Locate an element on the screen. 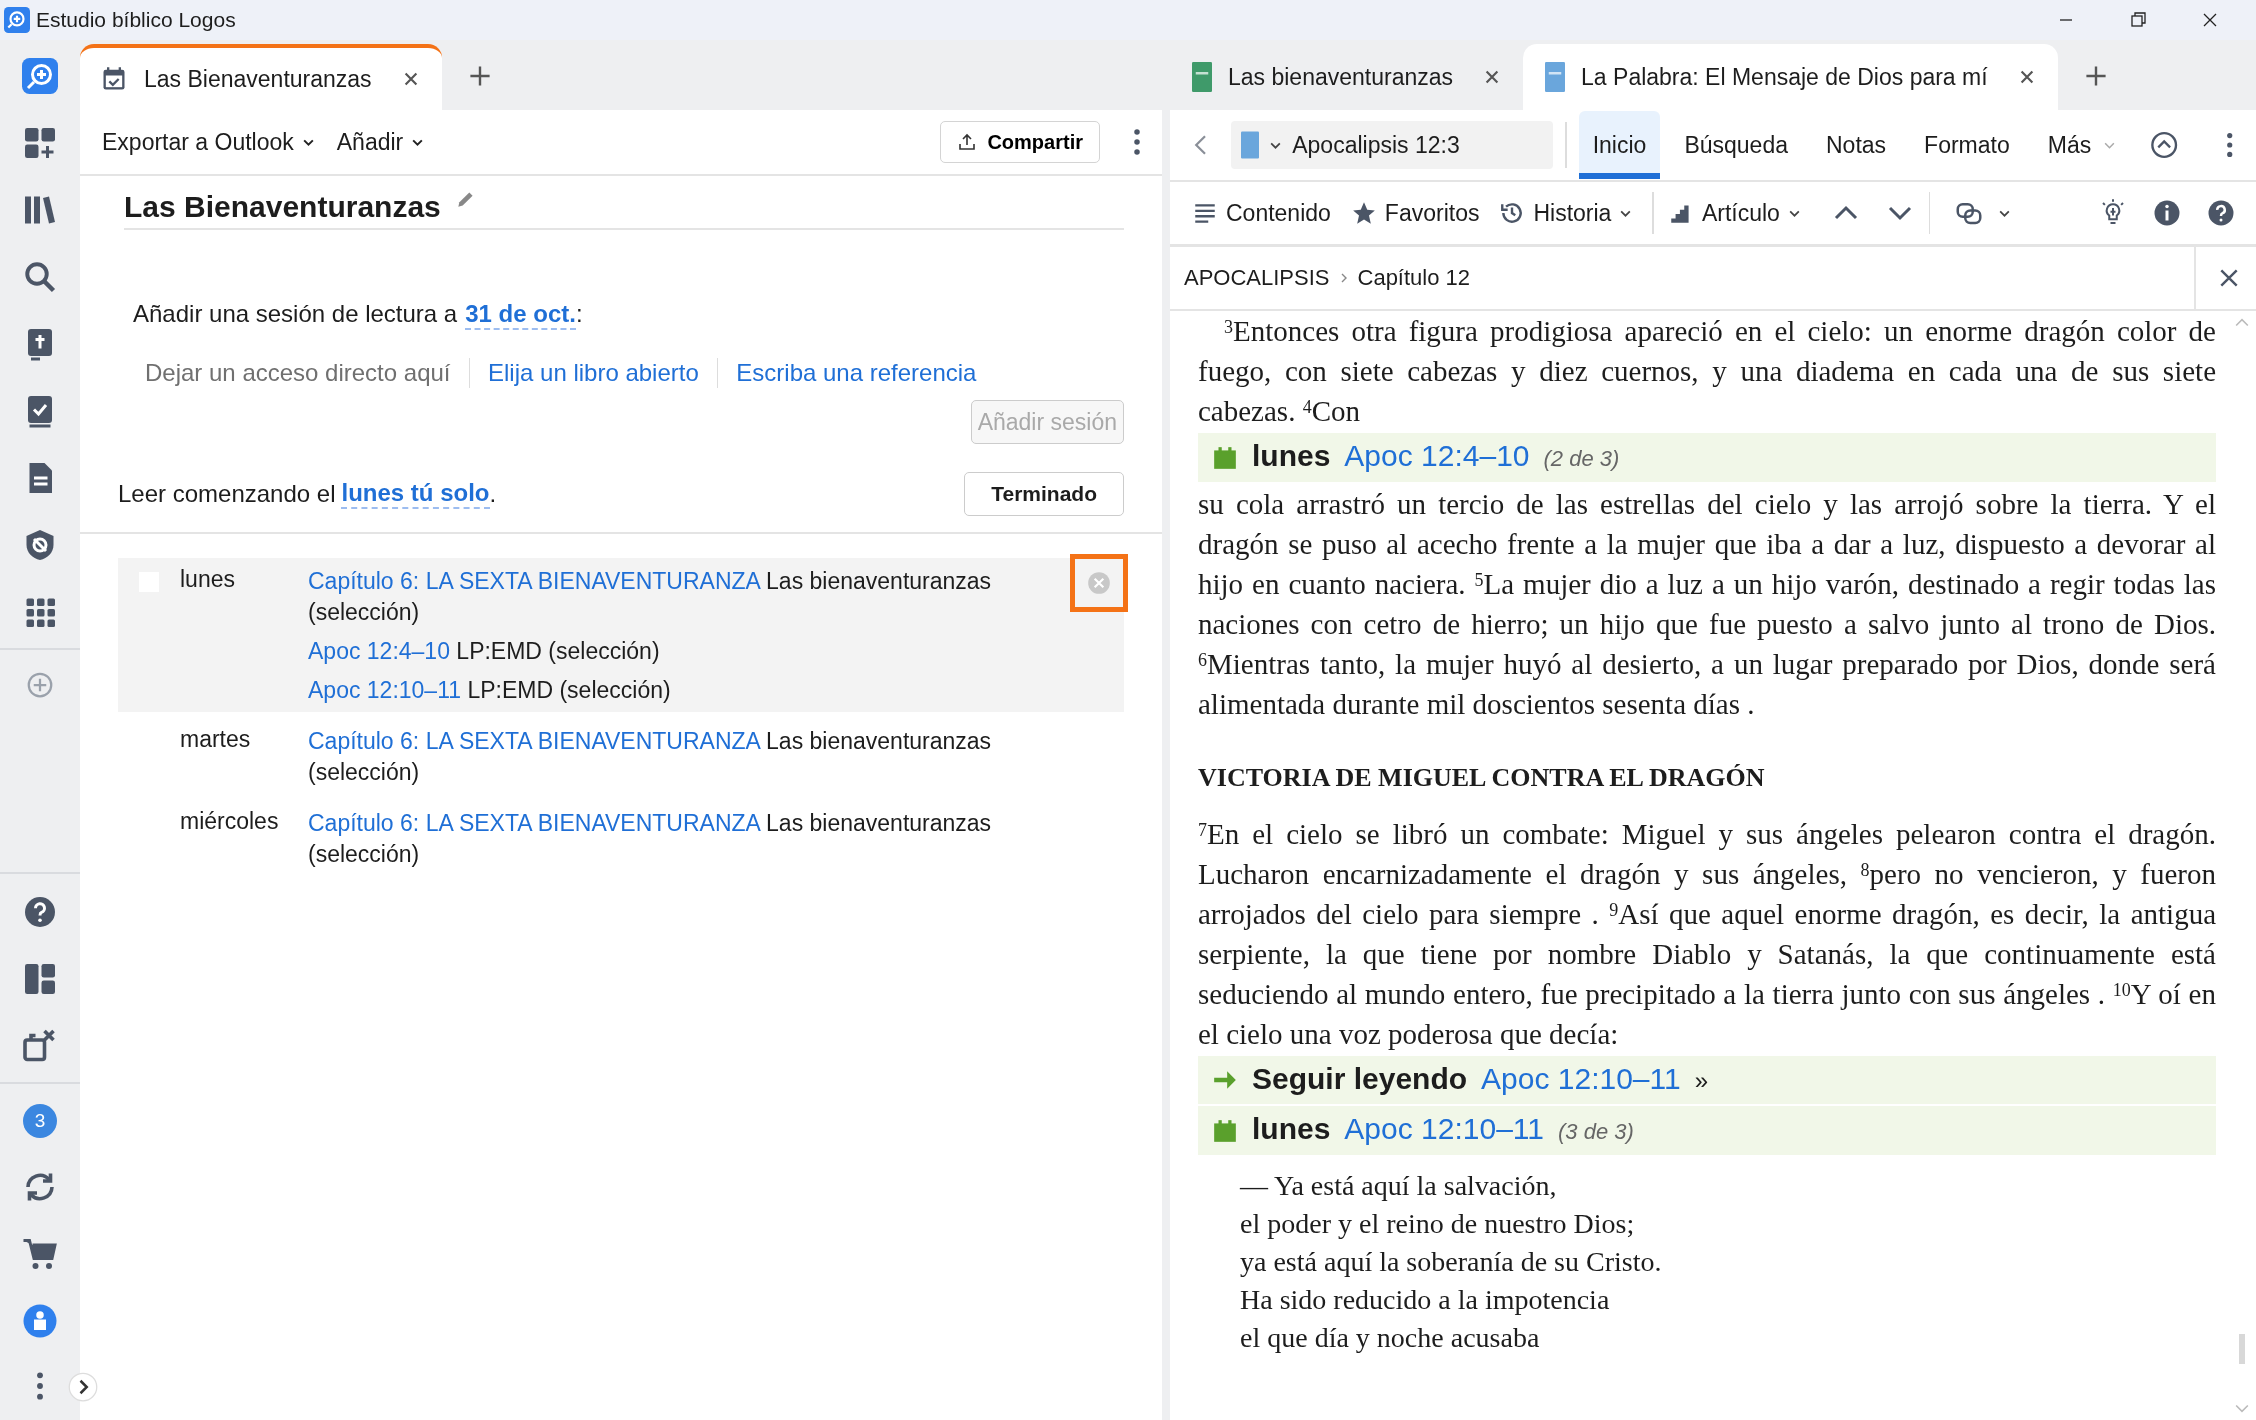 The height and width of the screenshot is (1420, 2256). toolbar-button: Artículo is located at coordinates (1734, 213).